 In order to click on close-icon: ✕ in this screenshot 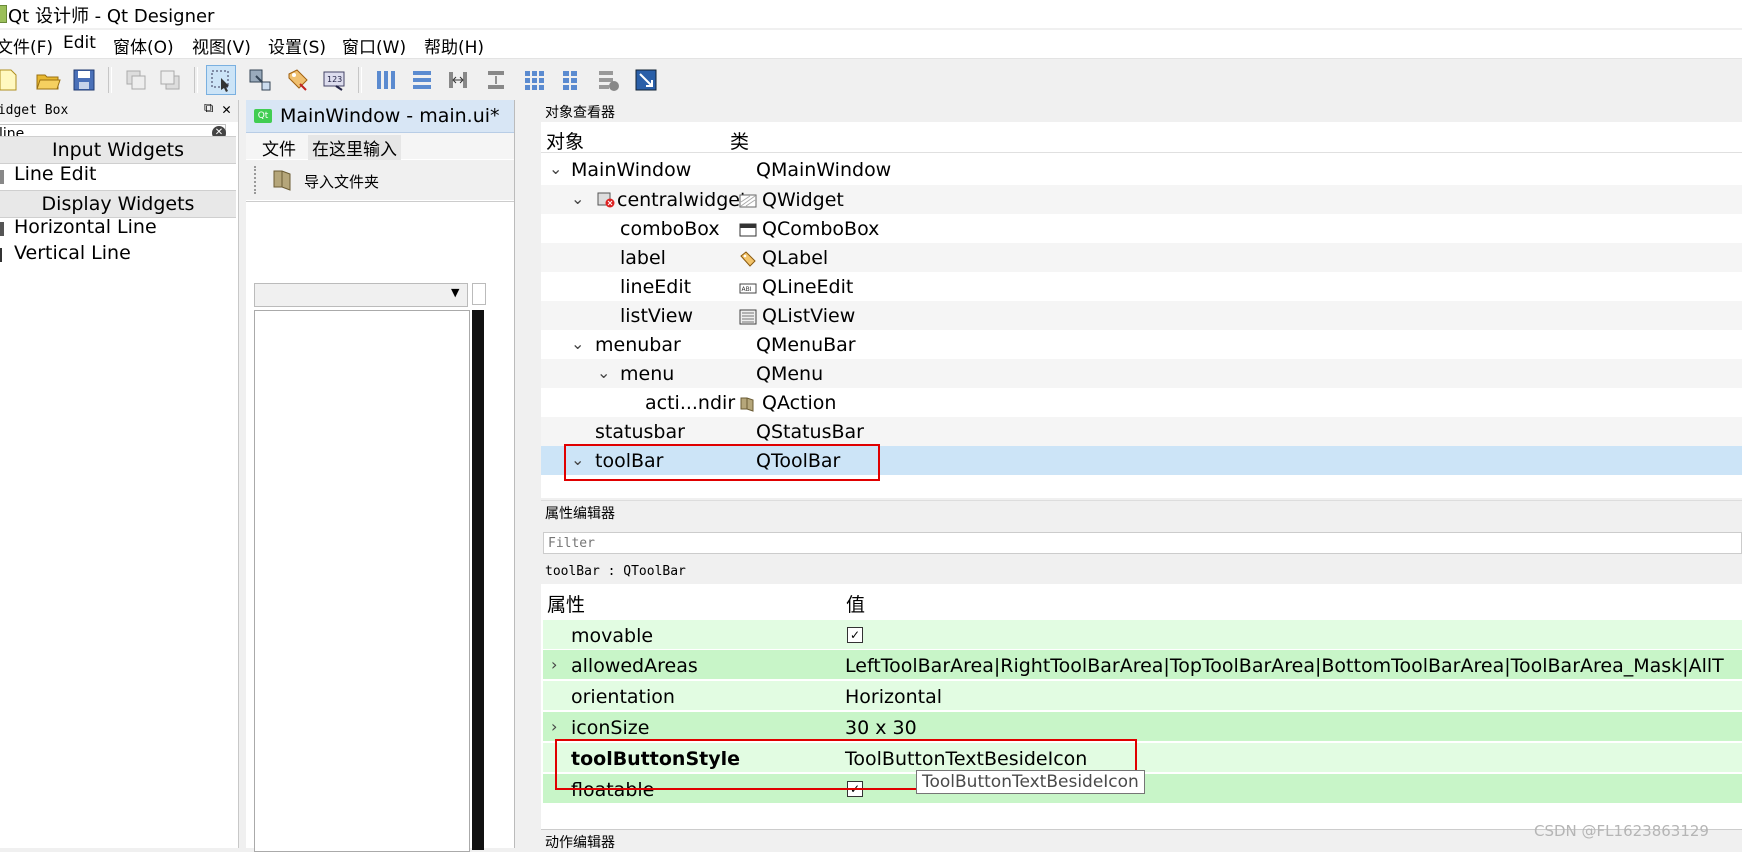, I will do `click(226, 109)`.